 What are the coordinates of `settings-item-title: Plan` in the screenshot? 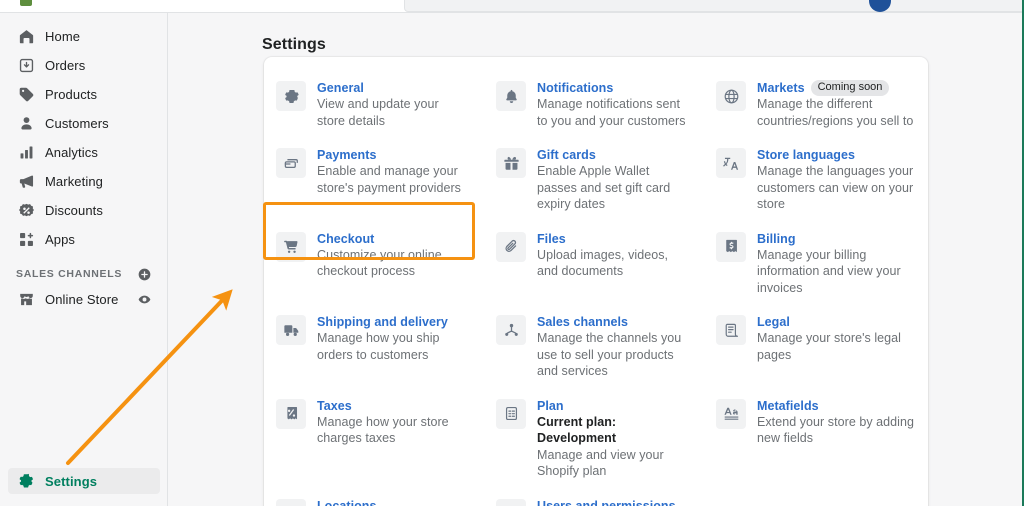 It's located at (550, 406).